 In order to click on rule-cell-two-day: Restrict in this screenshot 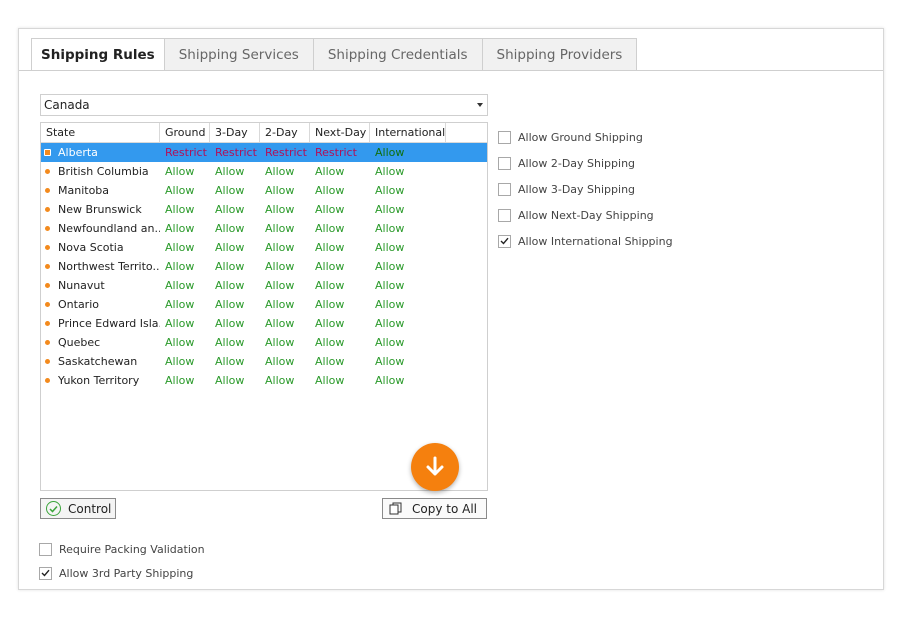, I will do `click(285, 152)`.